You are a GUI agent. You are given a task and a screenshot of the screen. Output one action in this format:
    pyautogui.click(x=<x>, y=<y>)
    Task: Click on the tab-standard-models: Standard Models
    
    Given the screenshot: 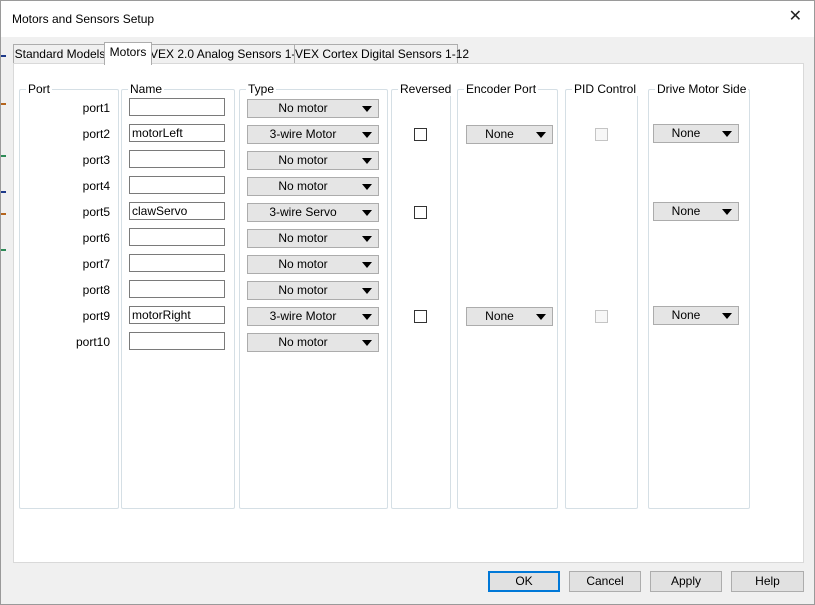 What is the action you would take?
    pyautogui.click(x=60, y=54)
    